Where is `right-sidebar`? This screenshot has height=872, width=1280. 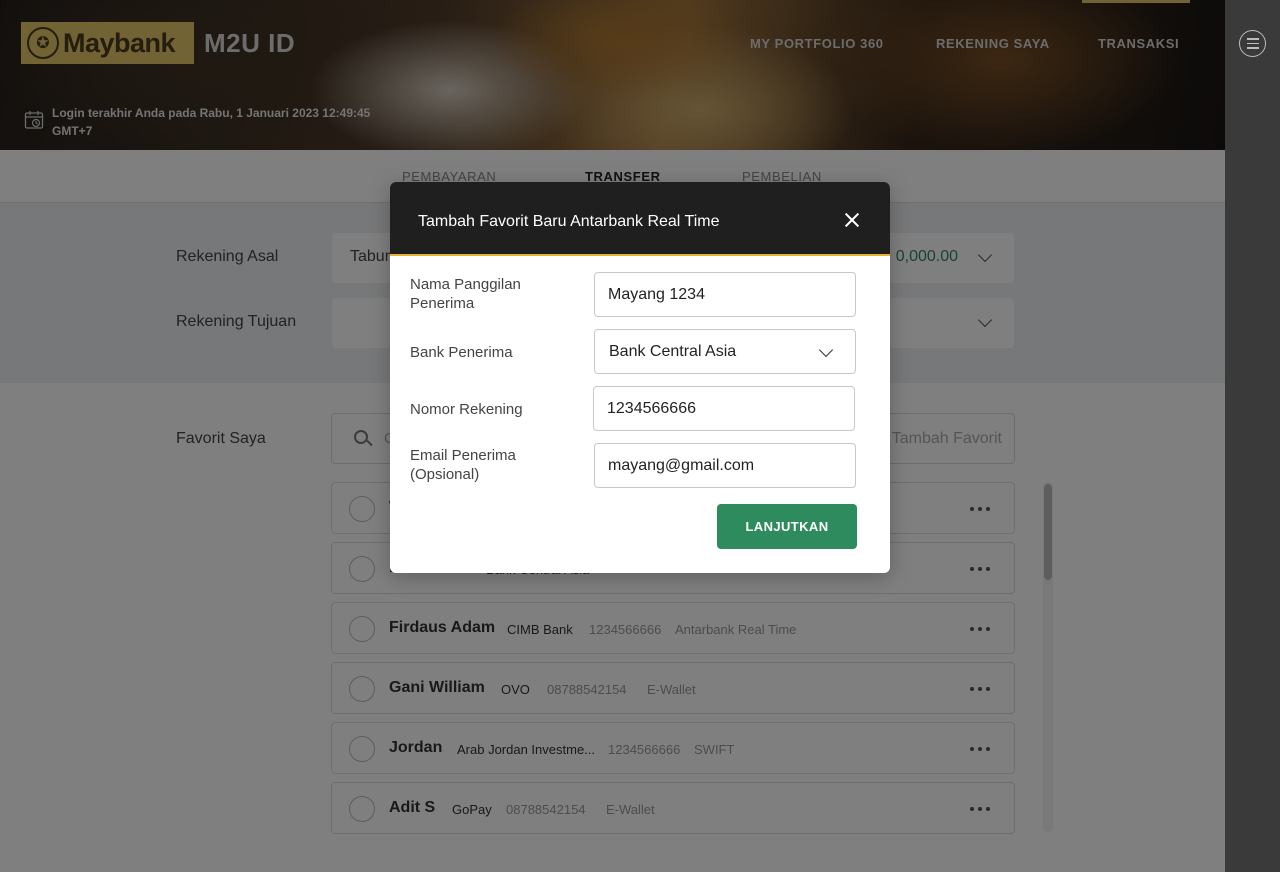
right-sidebar is located at coordinates (1252, 436).